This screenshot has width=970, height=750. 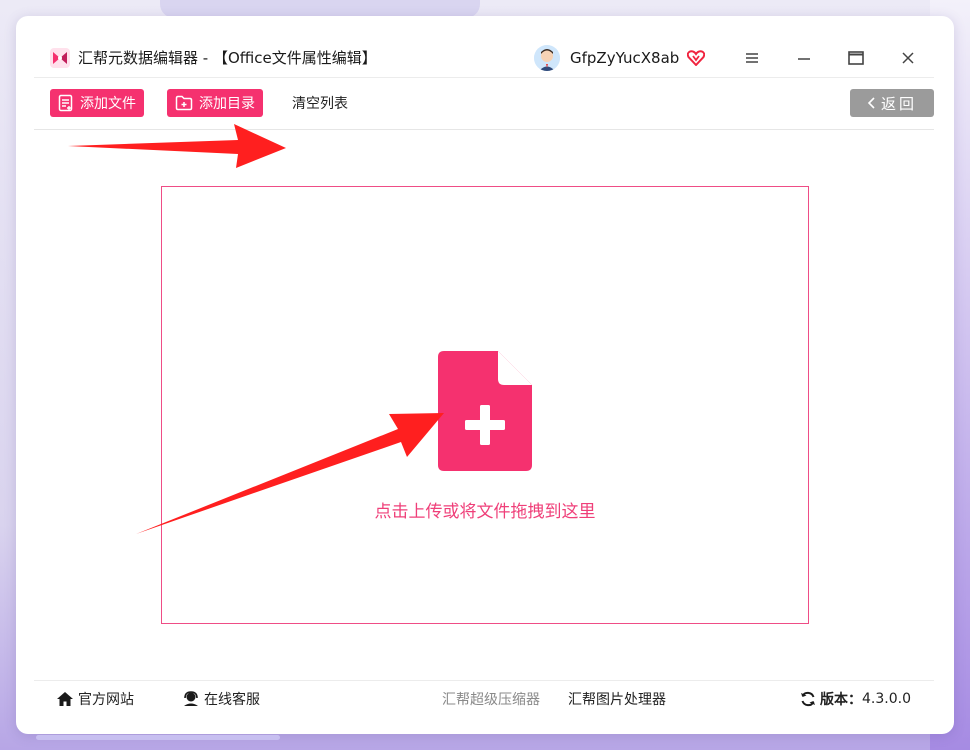 I want to click on version-value: 4.3.0.0, so click(x=886, y=699).